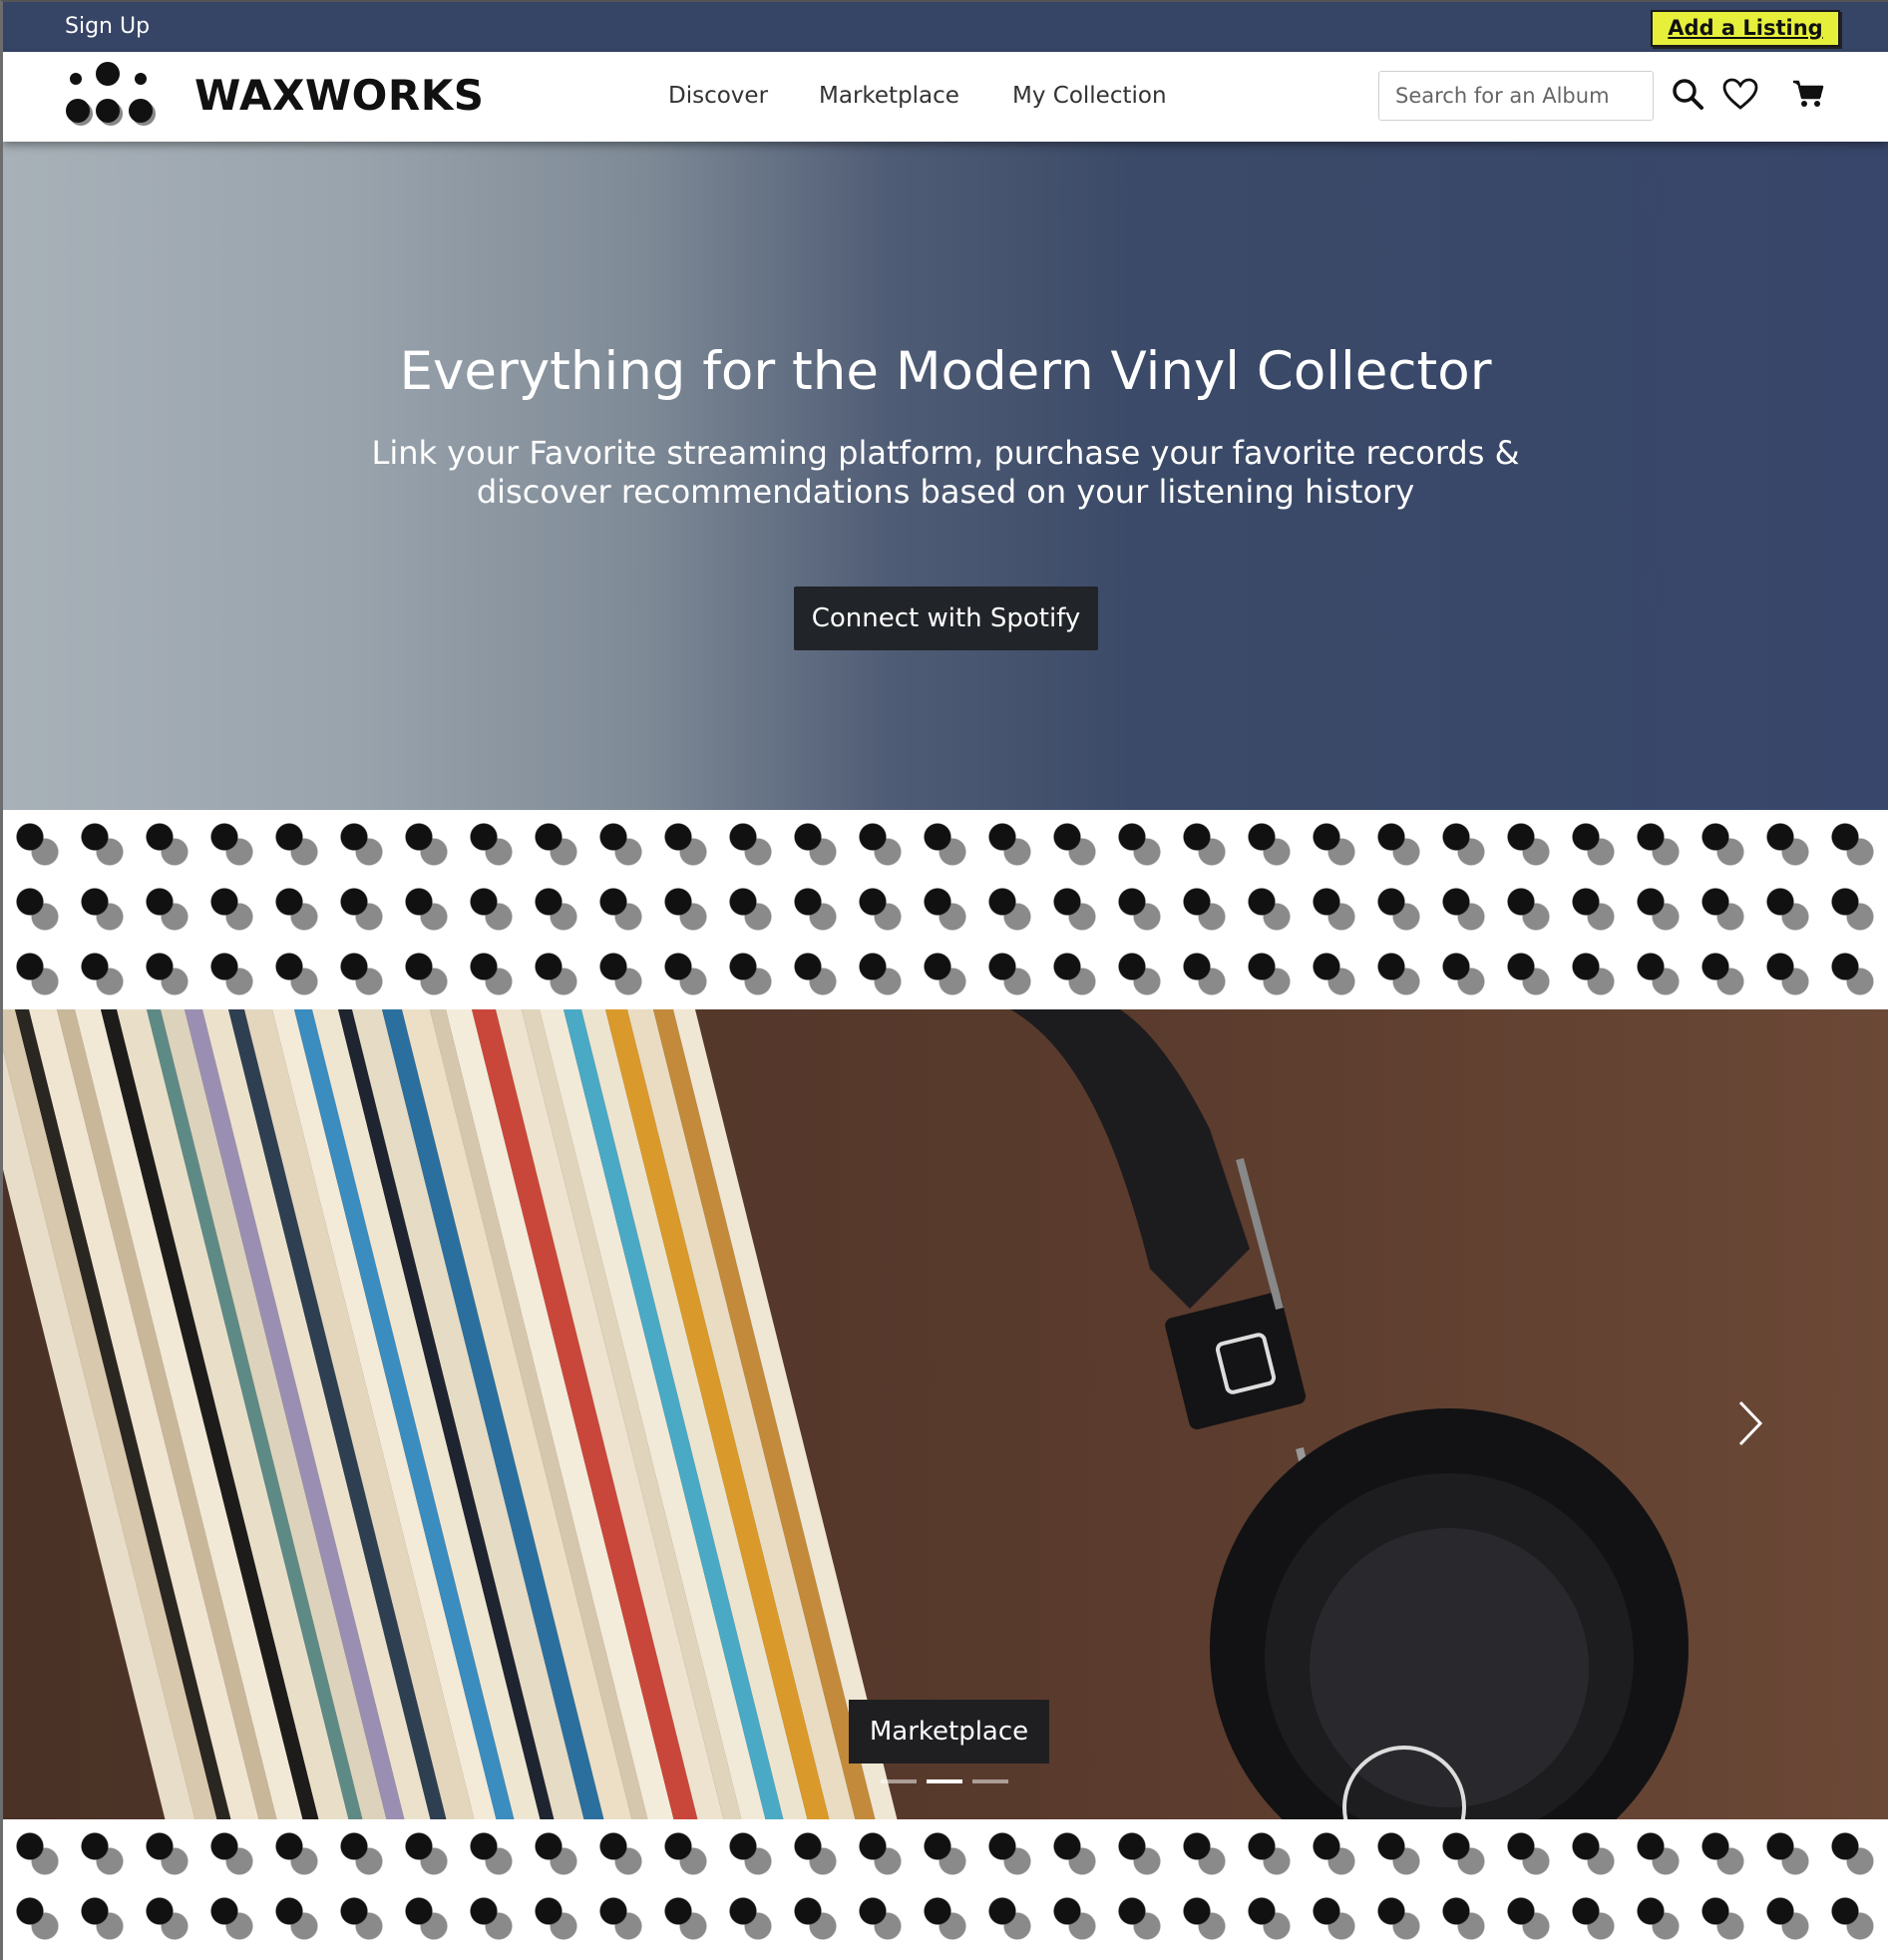 The width and height of the screenshot is (1888, 1960). I want to click on nav-link-discover: Discover, so click(718, 96).